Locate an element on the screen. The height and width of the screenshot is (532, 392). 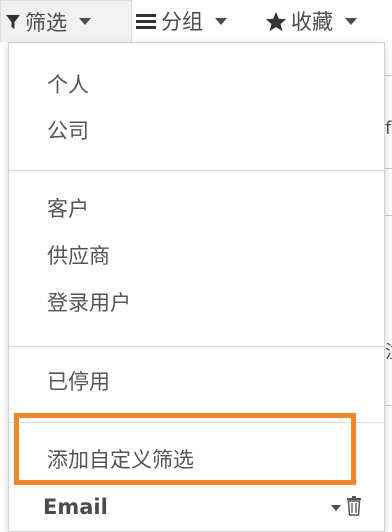
search-panel-toolbar: 筛选 分组 收藏 is located at coordinates (196, 21).